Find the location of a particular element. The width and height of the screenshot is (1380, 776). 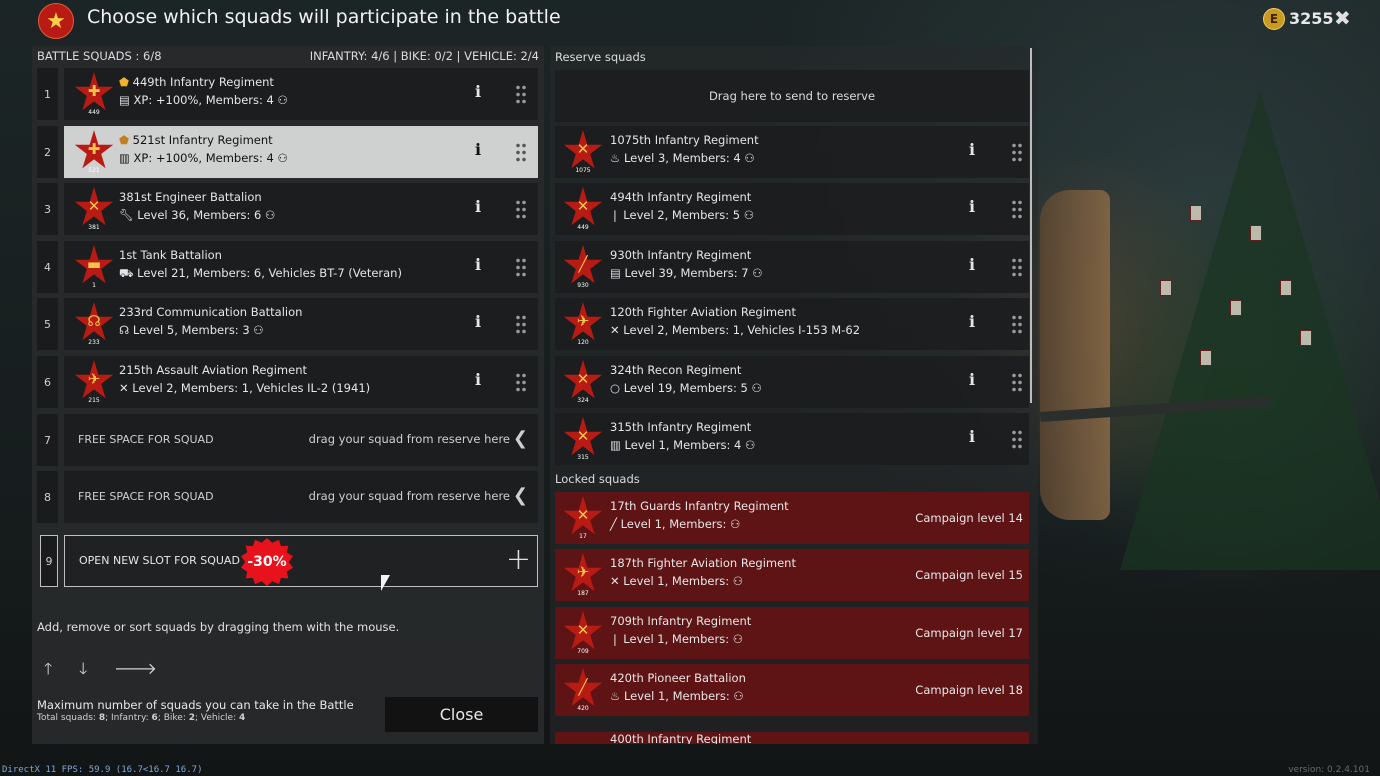

reserve-scrollbar is located at coordinates (1031, 225).